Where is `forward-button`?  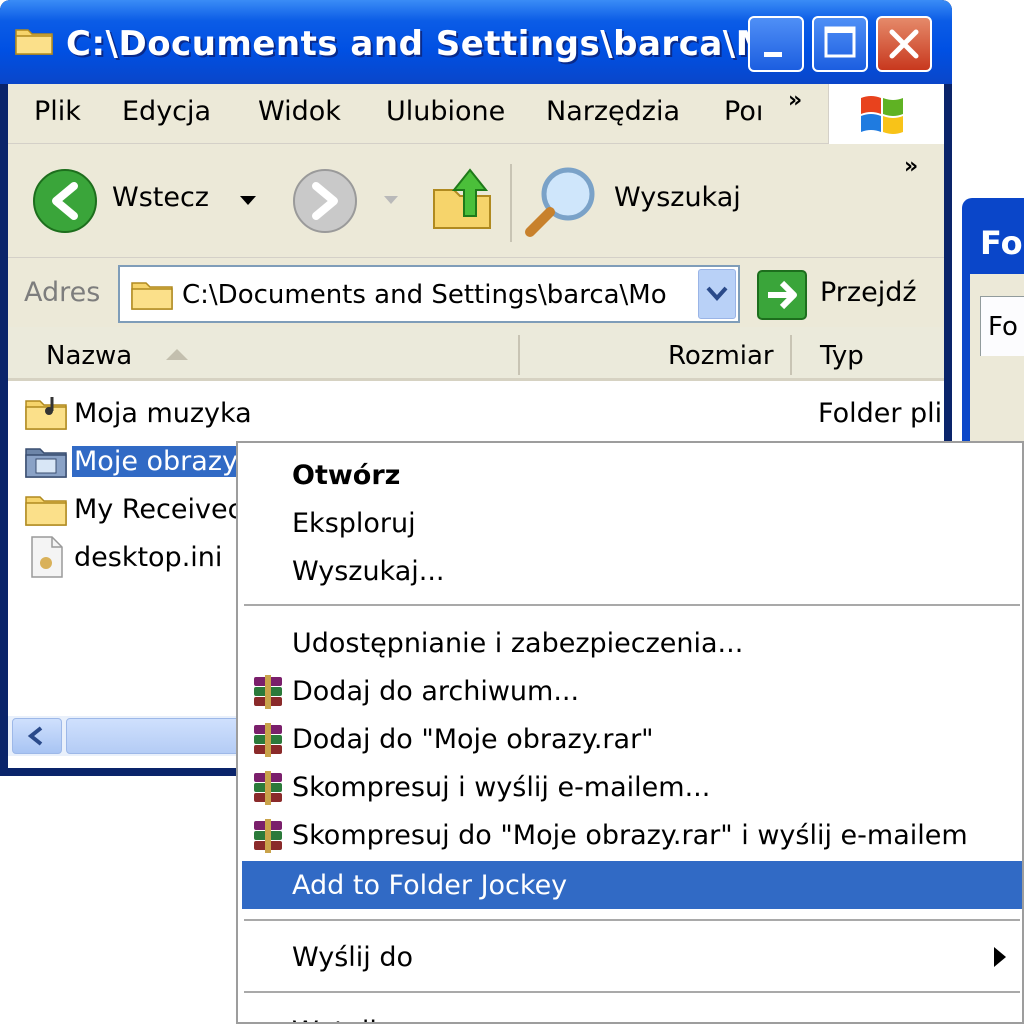
forward-button is located at coordinates (325, 201).